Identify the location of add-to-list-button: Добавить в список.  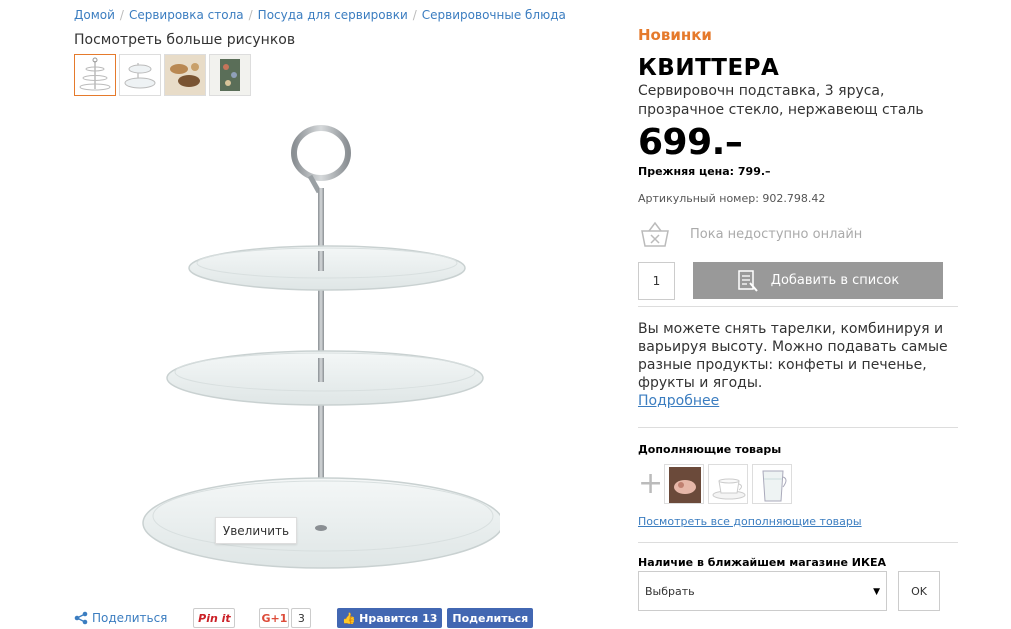
(818, 280).